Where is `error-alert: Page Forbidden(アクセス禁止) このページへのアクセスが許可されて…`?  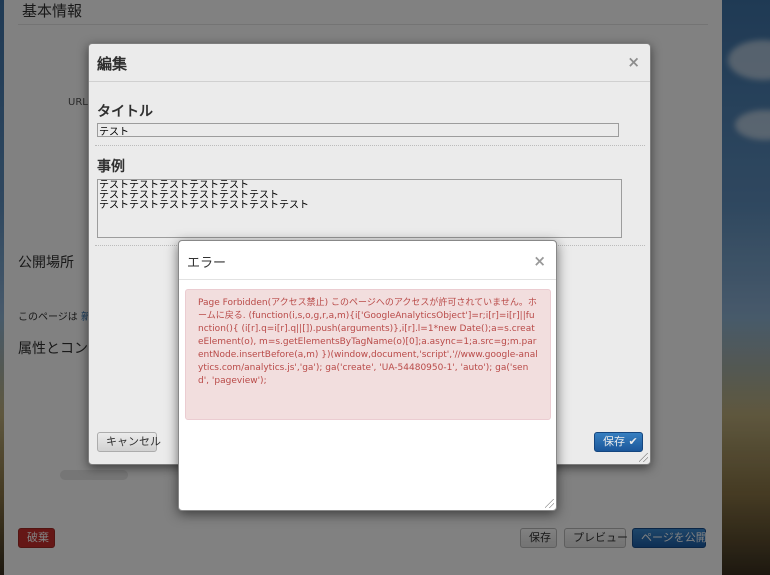
error-alert: Page Forbidden(アクセス禁止) このページへのアクセスが許可されて… is located at coordinates (368, 354).